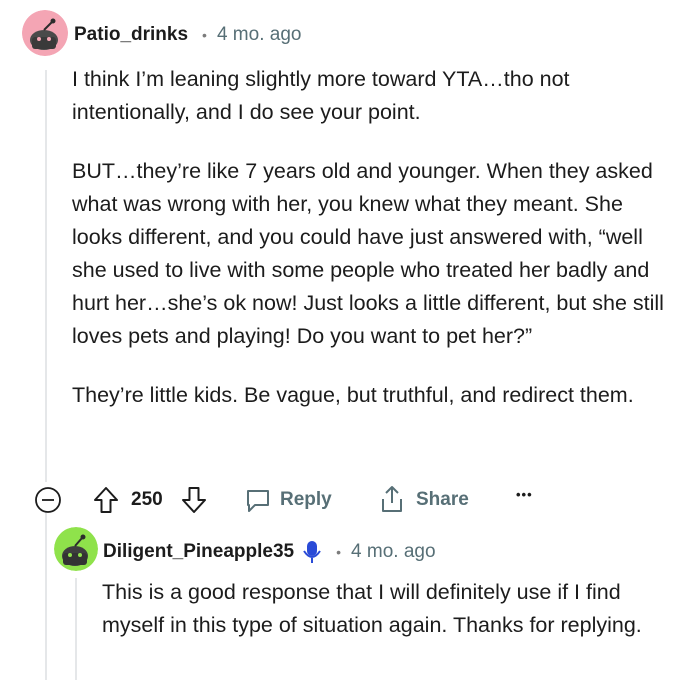 The width and height of the screenshot is (700, 680). What do you see at coordinates (131, 35) in the screenshot?
I see `comment-author: Patio_drinks` at bounding box center [131, 35].